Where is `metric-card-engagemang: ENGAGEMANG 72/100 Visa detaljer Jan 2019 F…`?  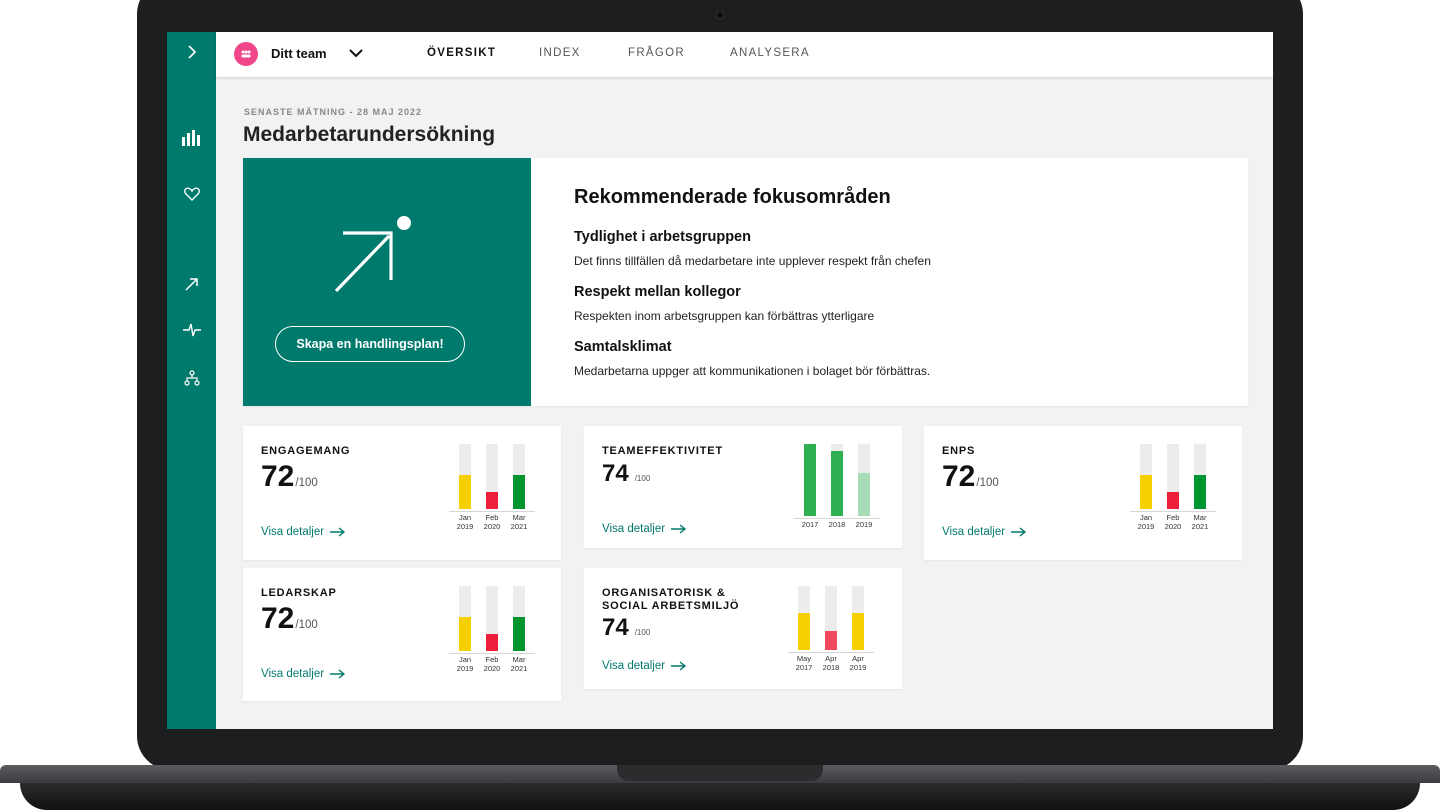
metric-card-engagemang: ENGAGEMANG 72/100 Visa detaljer Jan 2019 F… is located at coordinates (402, 493).